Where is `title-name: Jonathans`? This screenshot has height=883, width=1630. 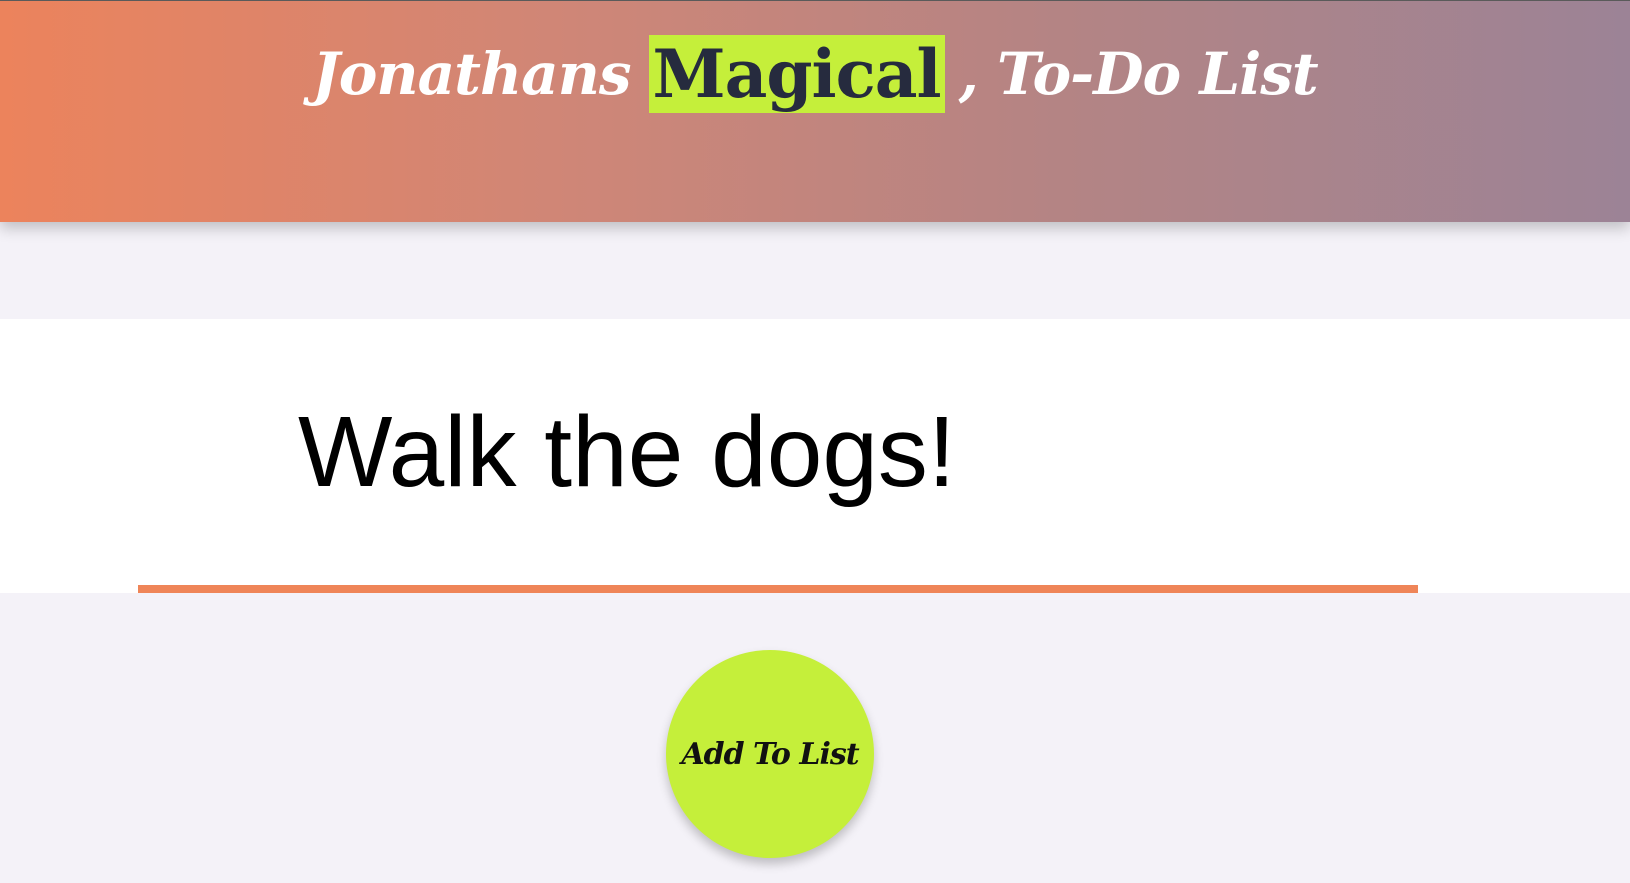
title-name: Jonathans is located at coordinates (471, 74).